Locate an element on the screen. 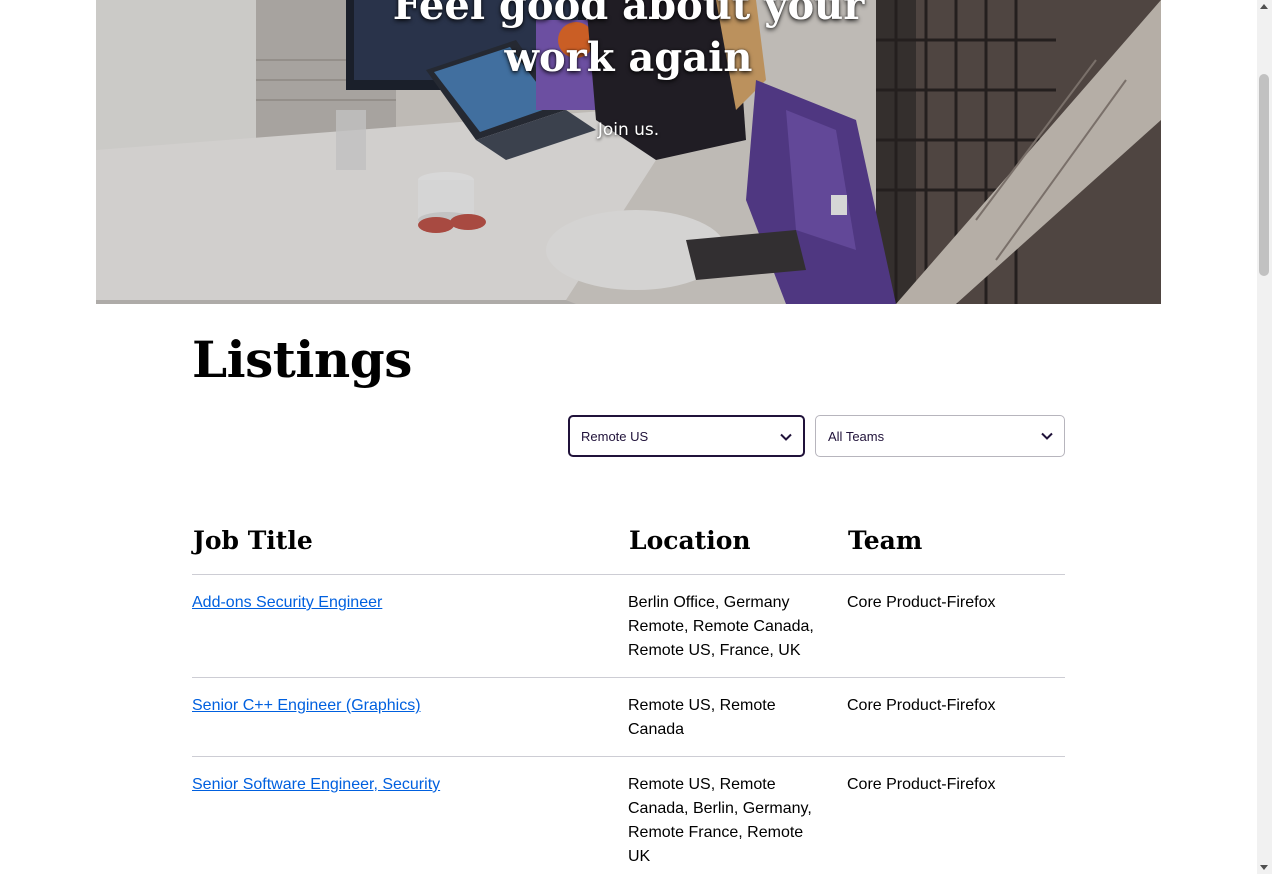 This screenshot has width=1272, height=874. job-location: Remote US, Remote Canada is located at coordinates (702, 717).